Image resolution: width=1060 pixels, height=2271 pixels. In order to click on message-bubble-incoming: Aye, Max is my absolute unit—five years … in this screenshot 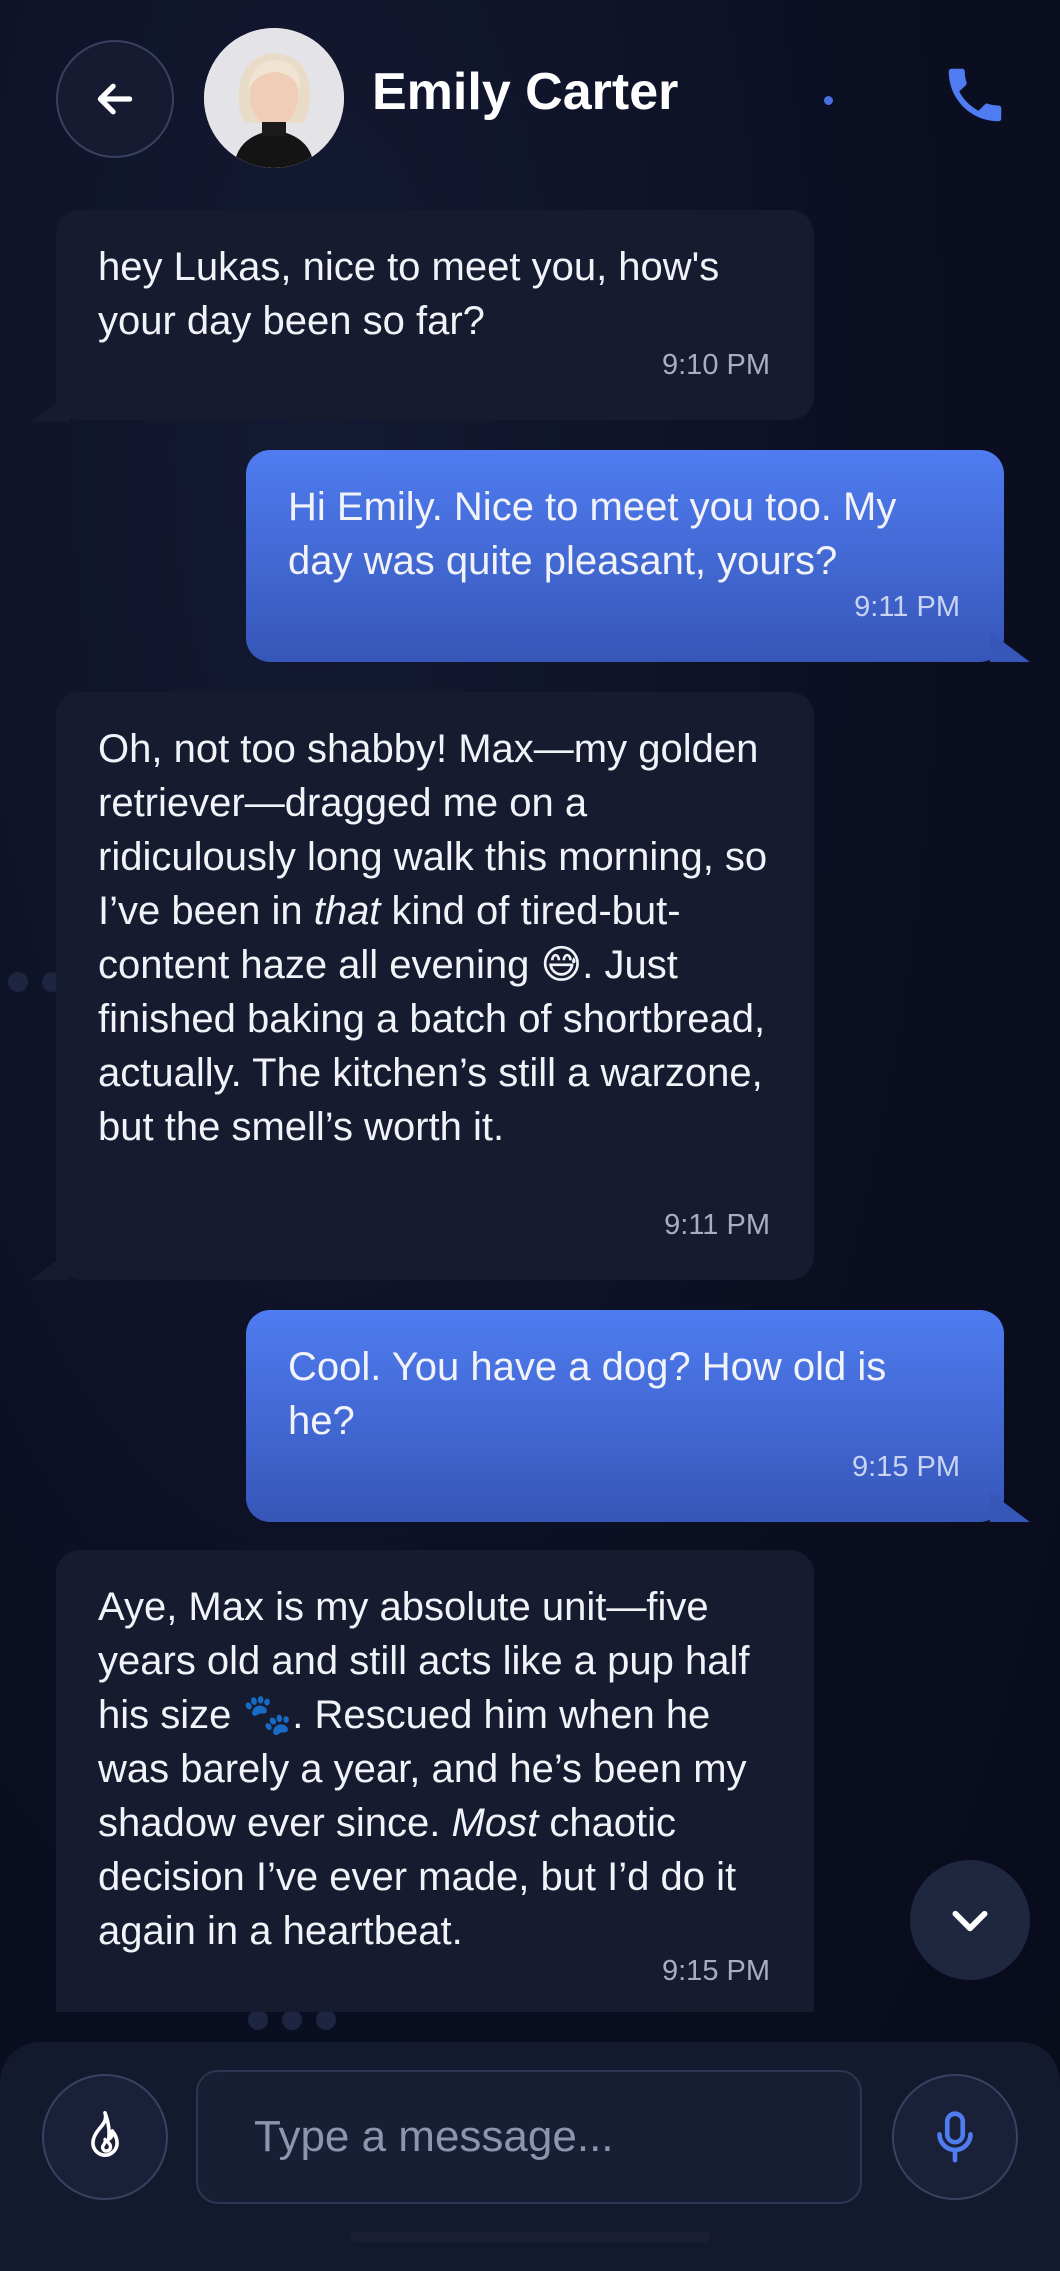, I will do `click(435, 1781)`.